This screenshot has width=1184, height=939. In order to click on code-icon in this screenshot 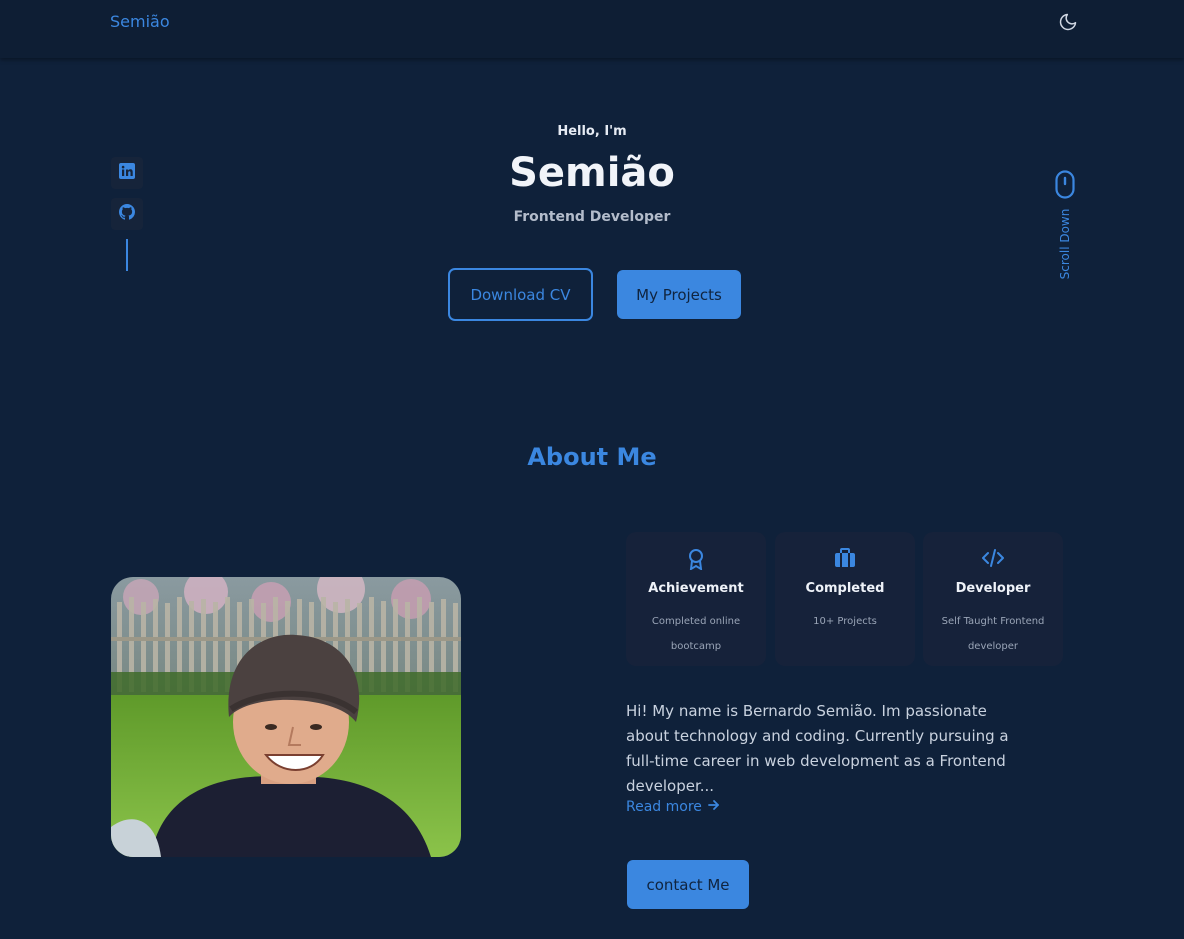, I will do `click(993, 559)`.